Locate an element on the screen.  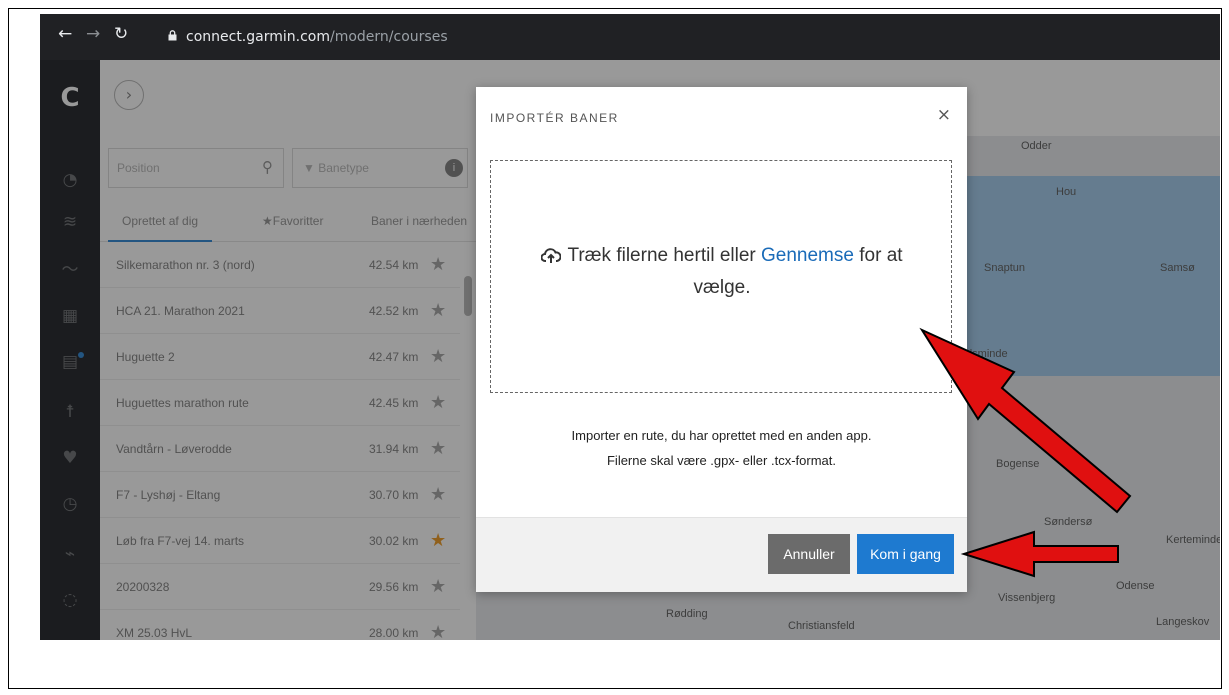
cancel-button: Annuller is located at coordinates (809, 554).